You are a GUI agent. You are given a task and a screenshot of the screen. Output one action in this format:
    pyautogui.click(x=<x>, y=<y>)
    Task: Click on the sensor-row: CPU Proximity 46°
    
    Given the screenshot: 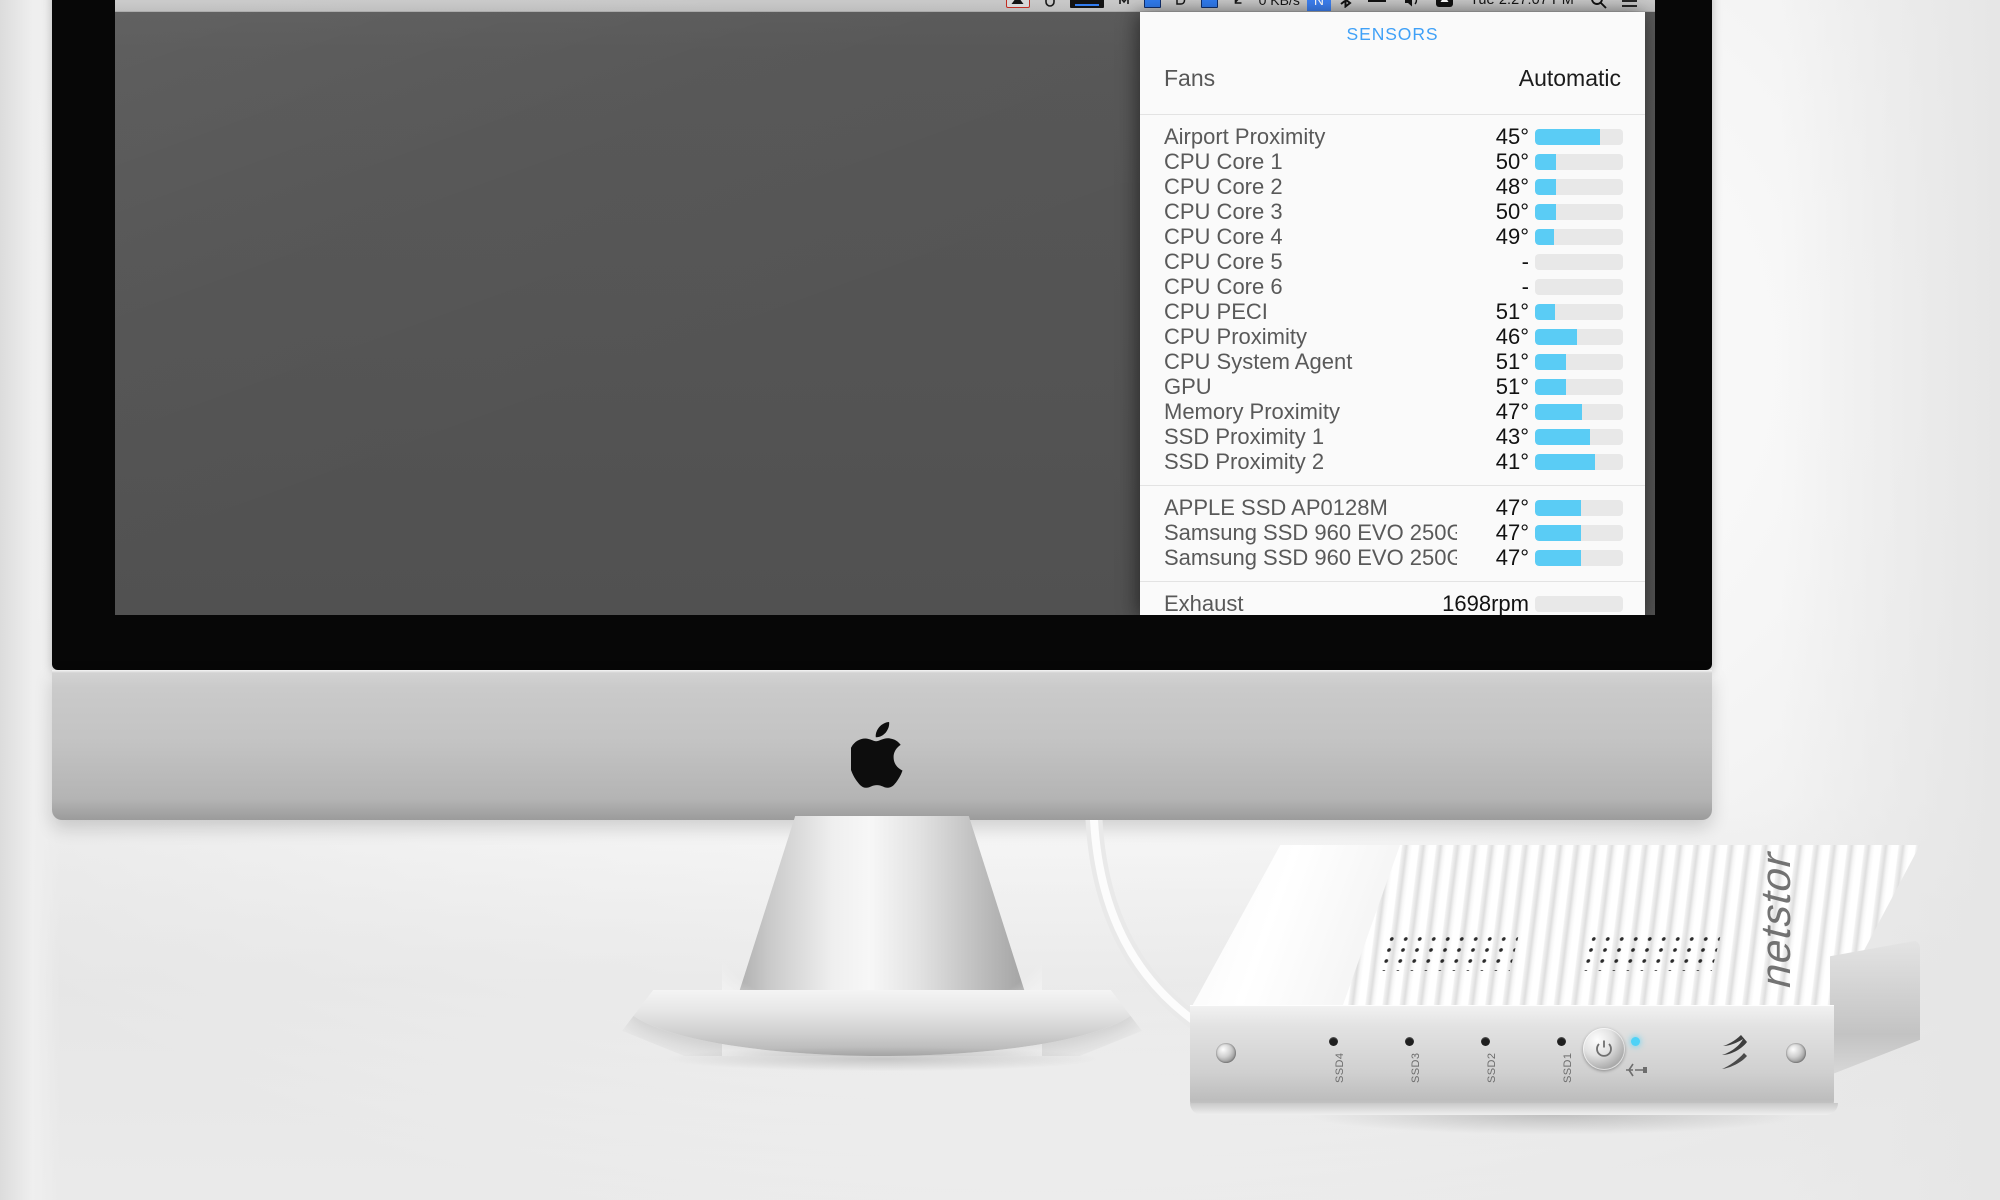 What is the action you would take?
    pyautogui.click(x=1392, y=336)
    